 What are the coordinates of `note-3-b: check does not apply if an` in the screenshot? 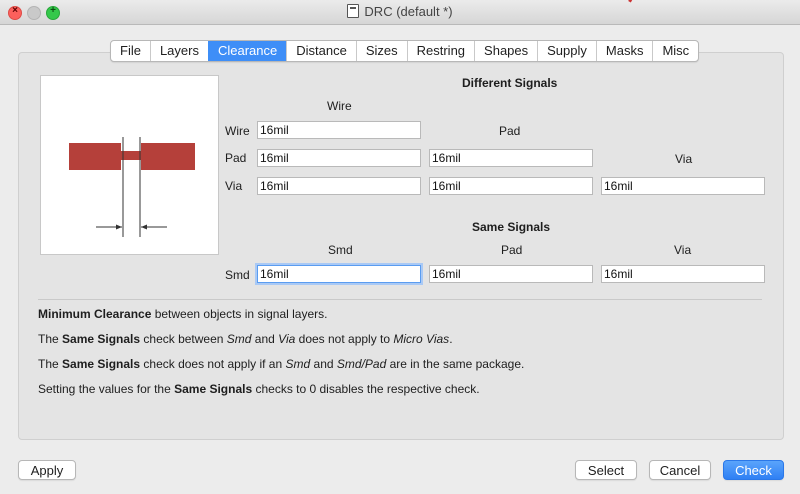 It's located at (213, 364).